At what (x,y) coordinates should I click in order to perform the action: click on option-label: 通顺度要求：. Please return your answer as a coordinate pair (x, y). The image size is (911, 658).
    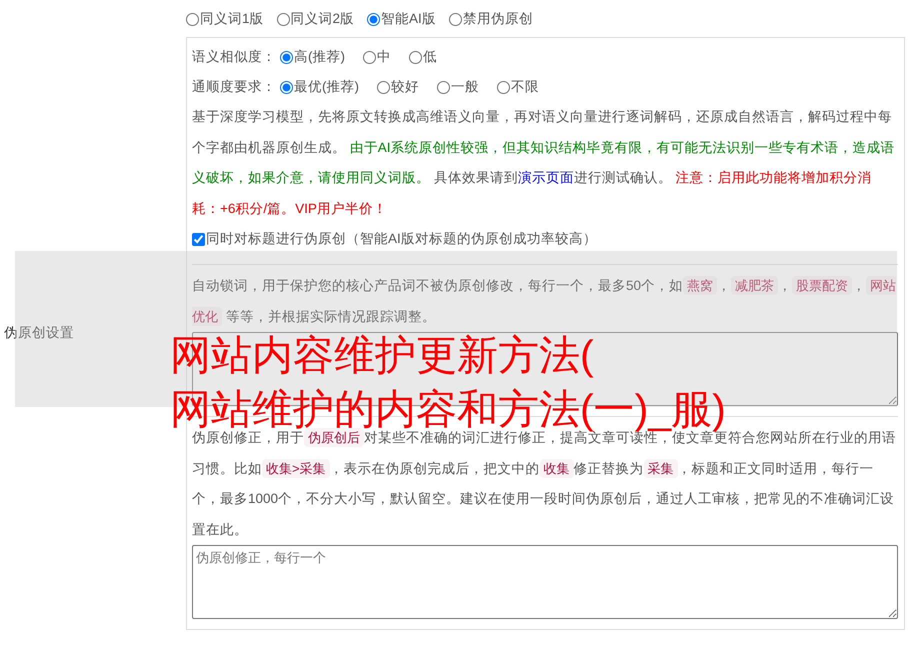
    Looking at the image, I should click on (234, 87).